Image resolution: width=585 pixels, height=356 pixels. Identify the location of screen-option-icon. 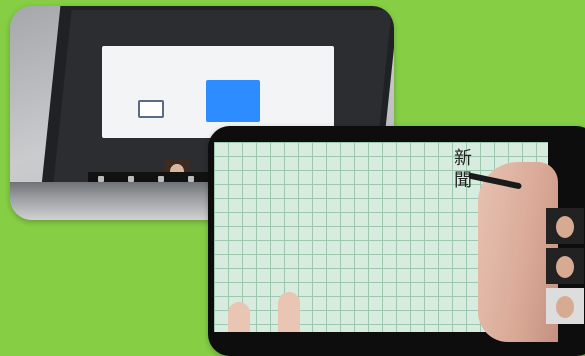
(151, 109).